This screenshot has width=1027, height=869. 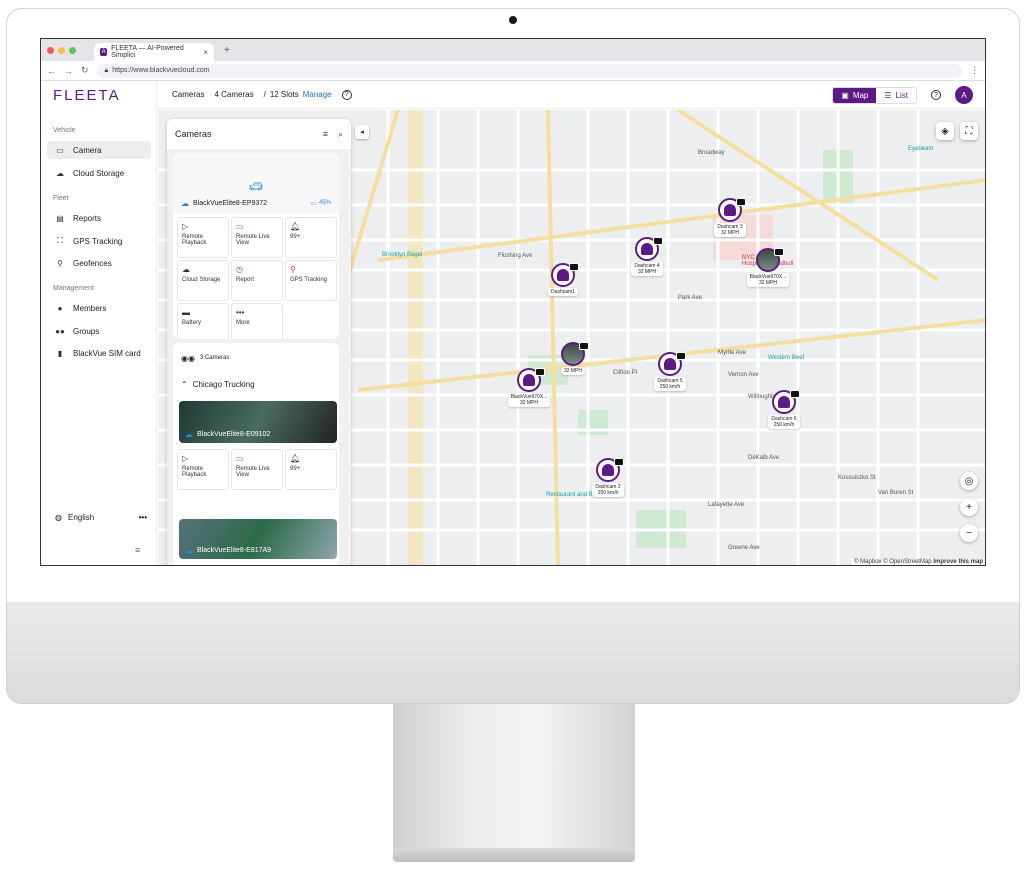 What do you see at coordinates (855, 95) in the screenshot?
I see `map-view-button: ▣ Map` at bounding box center [855, 95].